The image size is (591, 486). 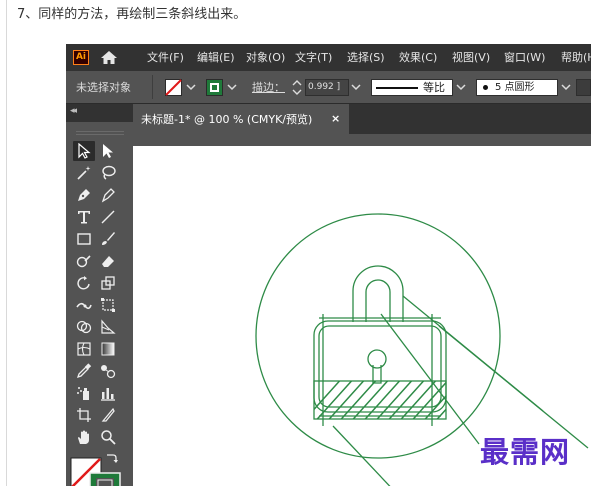 I want to click on eraser-tool, so click(x=108, y=261).